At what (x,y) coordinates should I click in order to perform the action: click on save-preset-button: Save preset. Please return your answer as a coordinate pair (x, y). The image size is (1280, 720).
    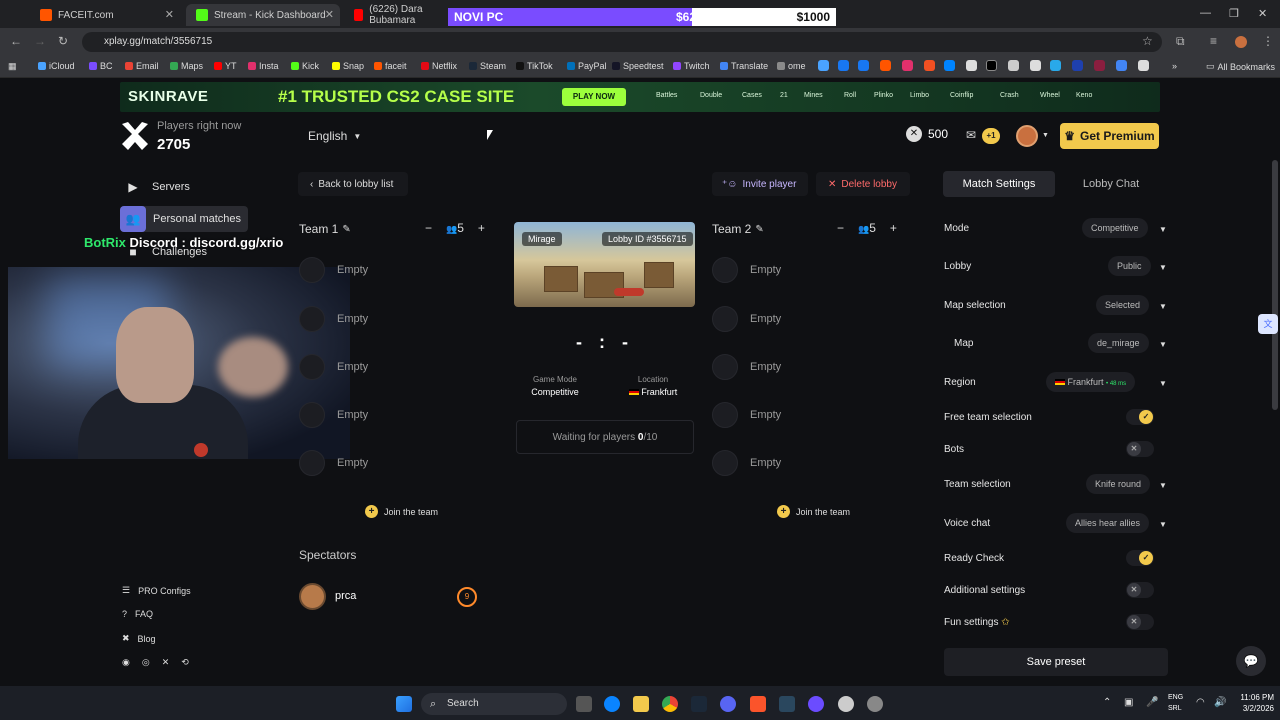
    Looking at the image, I should click on (1056, 662).